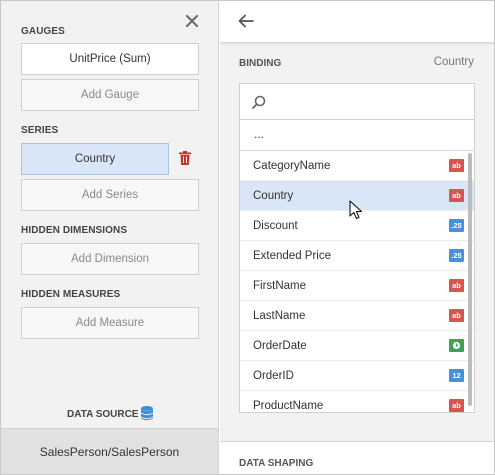 The image size is (495, 475). What do you see at coordinates (357, 346) in the screenshot?
I see `field-list-item: OrderDate` at bounding box center [357, 346].